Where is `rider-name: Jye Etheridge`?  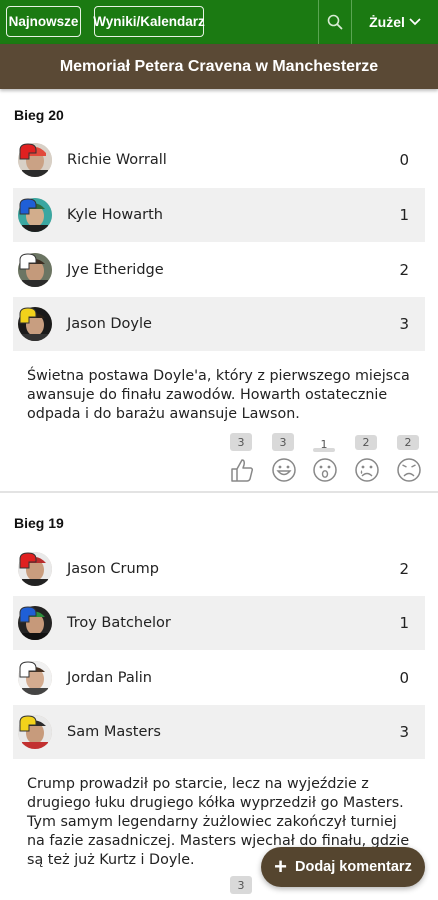
rider-name: Jye Etheridge is located at coordinates (115, 270).